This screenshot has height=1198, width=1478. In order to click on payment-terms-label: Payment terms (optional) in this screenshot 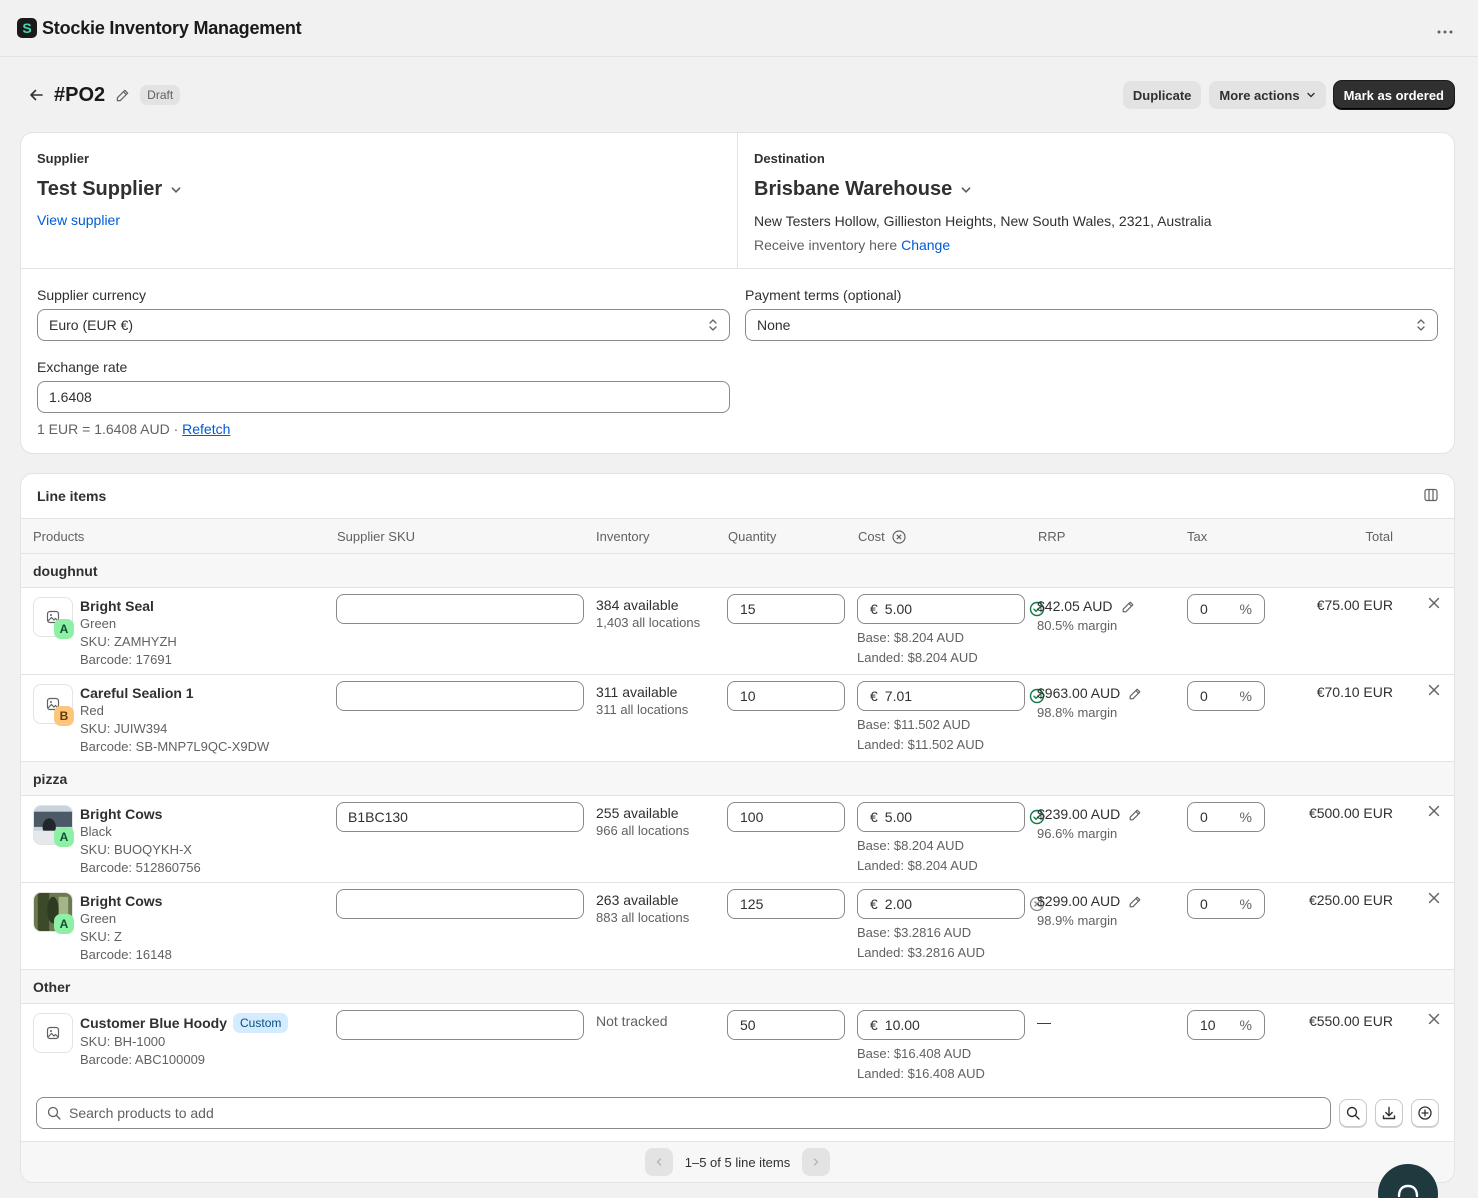, I will do `click(823, 295)`.